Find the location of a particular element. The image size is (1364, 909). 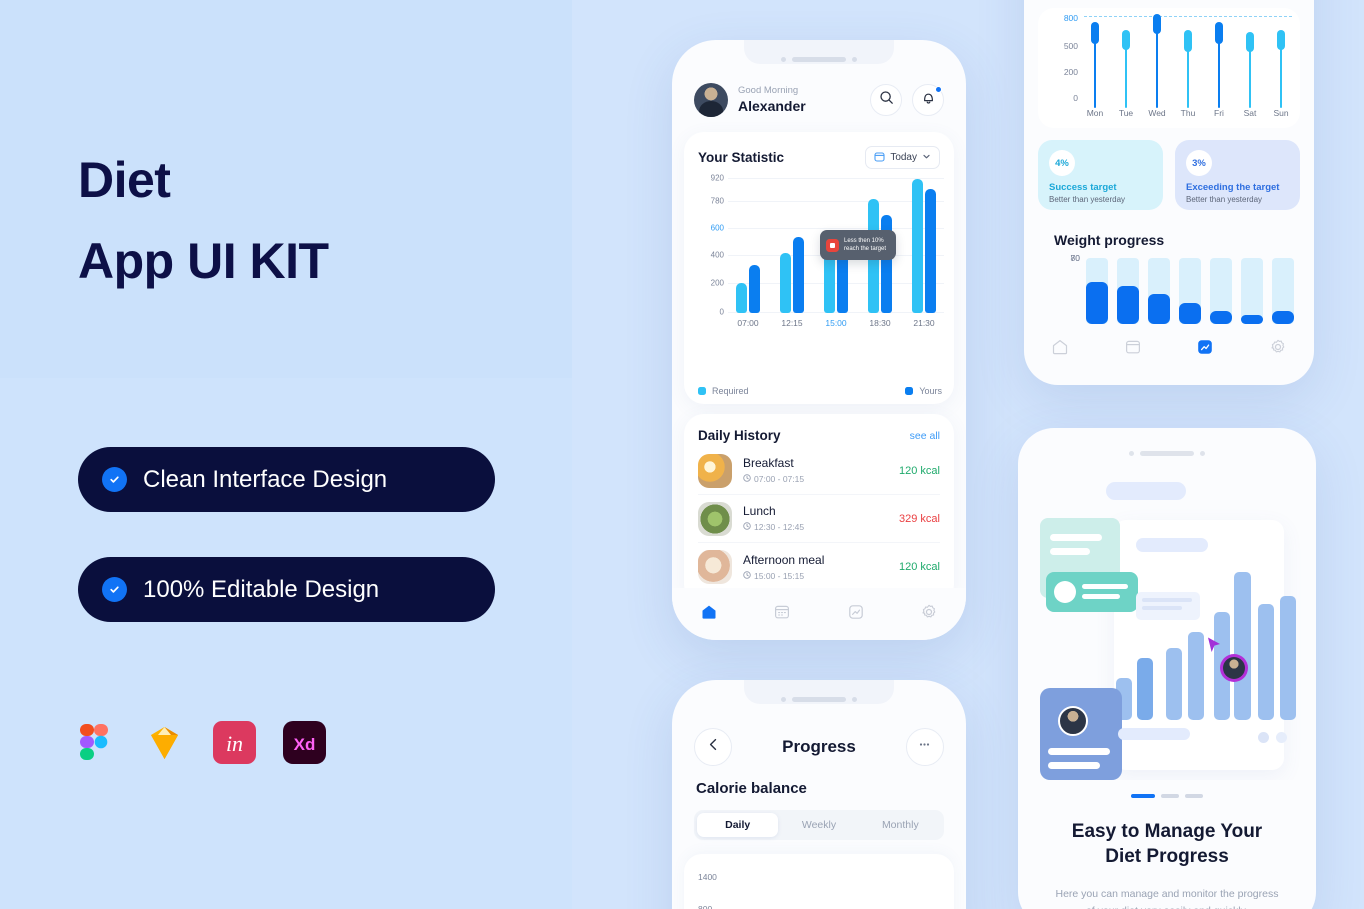

meal-time: 07:00 - 07:15 is located at coordinates (815, 479).